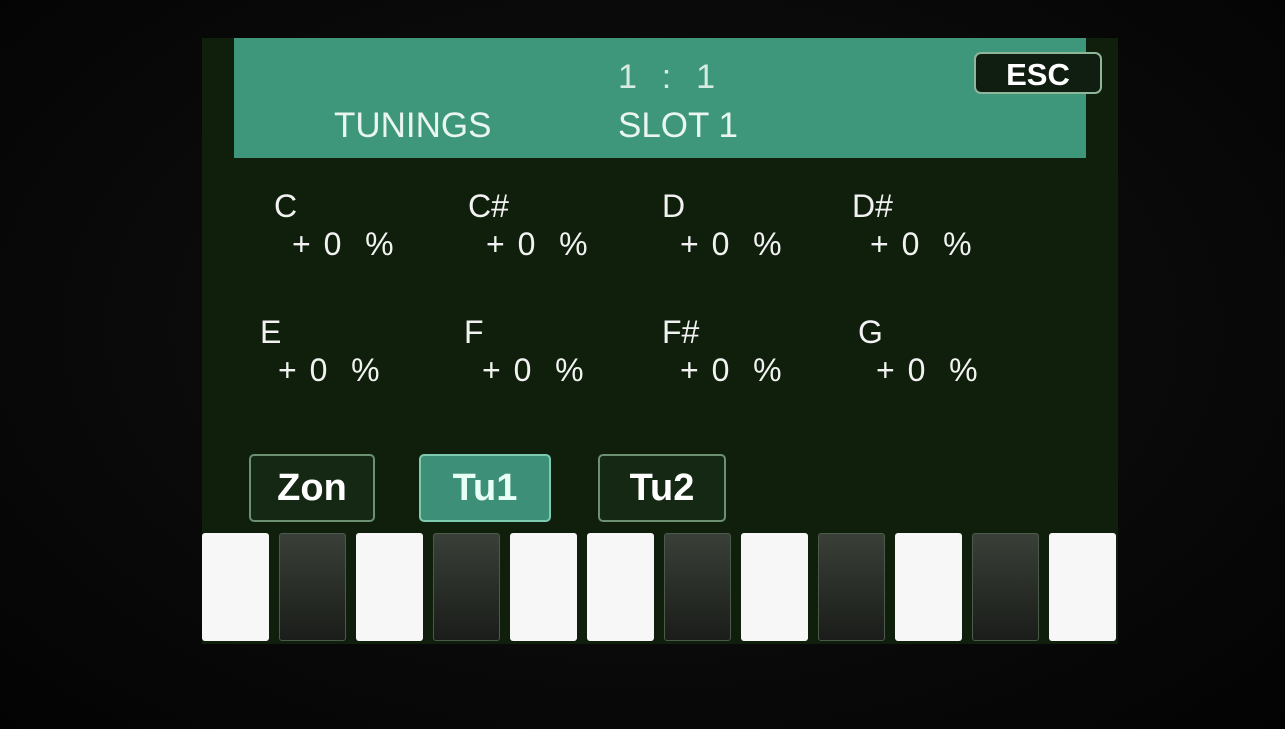 The height and width of the screenshot is (729, 1285). I want to click on slot-label: SLOT 1, so click(678, 125).